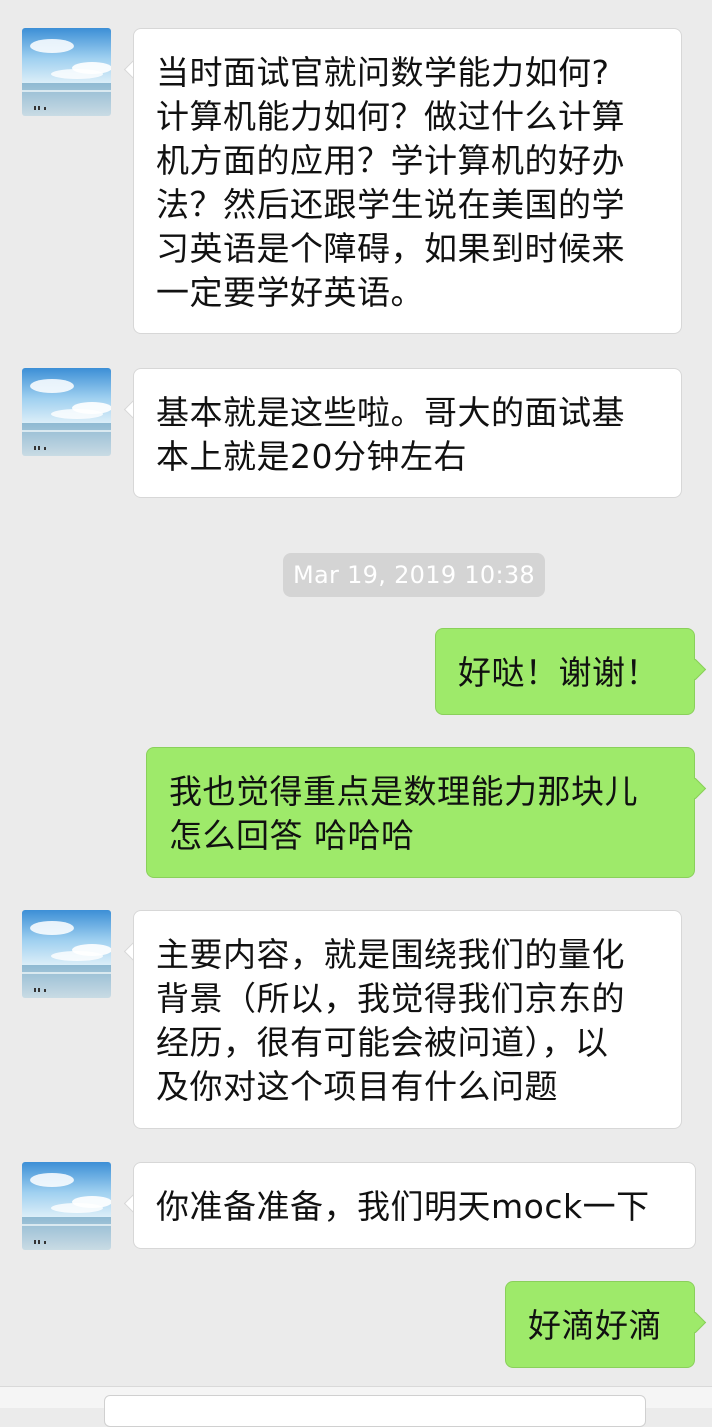 This screenshot has height=1427, width=712. Describe the element at coordinates (565, 671) in the screenshot. I see `message-bubble-outgoing: 好哒！谢谢！` at that location.